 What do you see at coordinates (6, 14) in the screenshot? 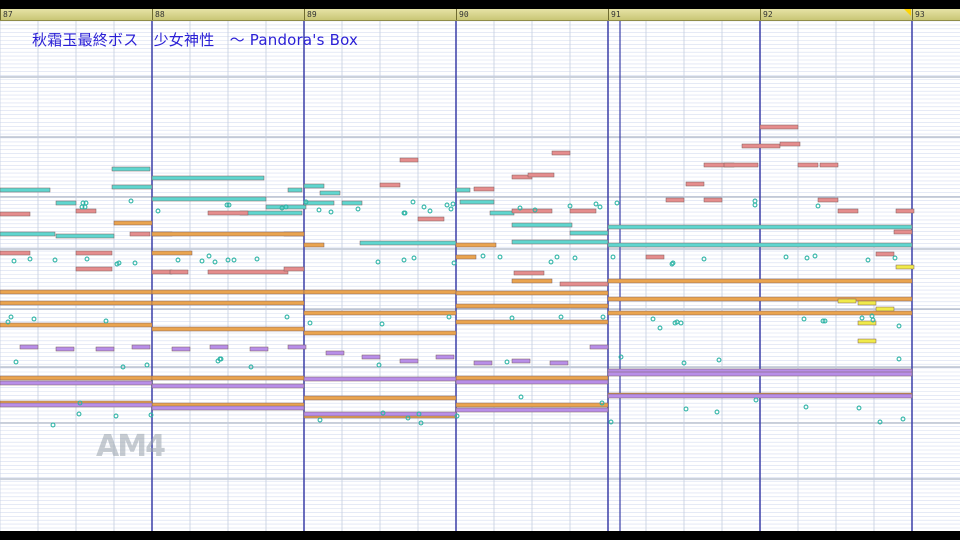
I see `bar-marker-87: 87` at bounding box center [6, 14].